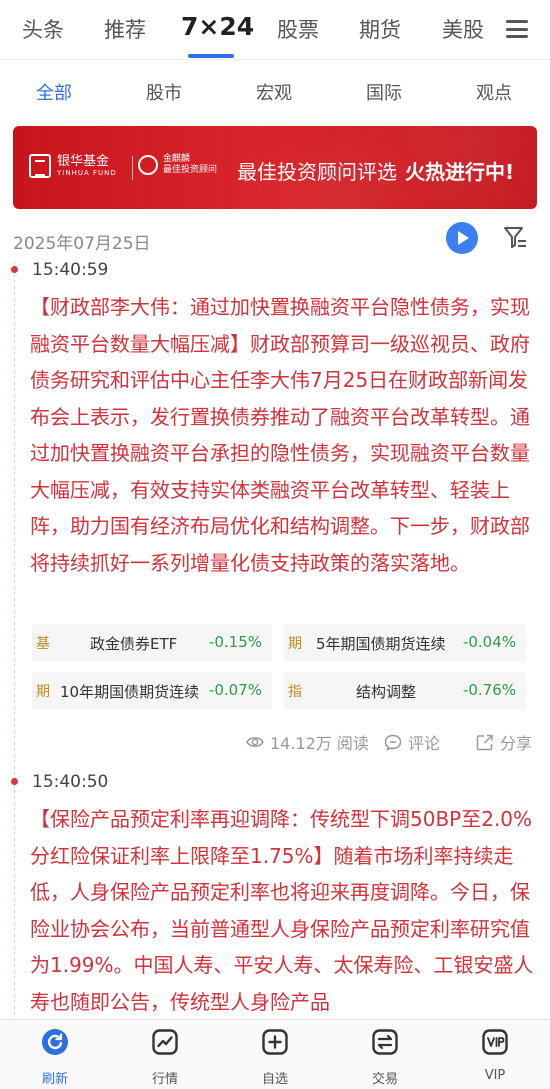 The image size is (550, 1089). I want to click on chip-name: 政金债券ETF, so click(134, 644).